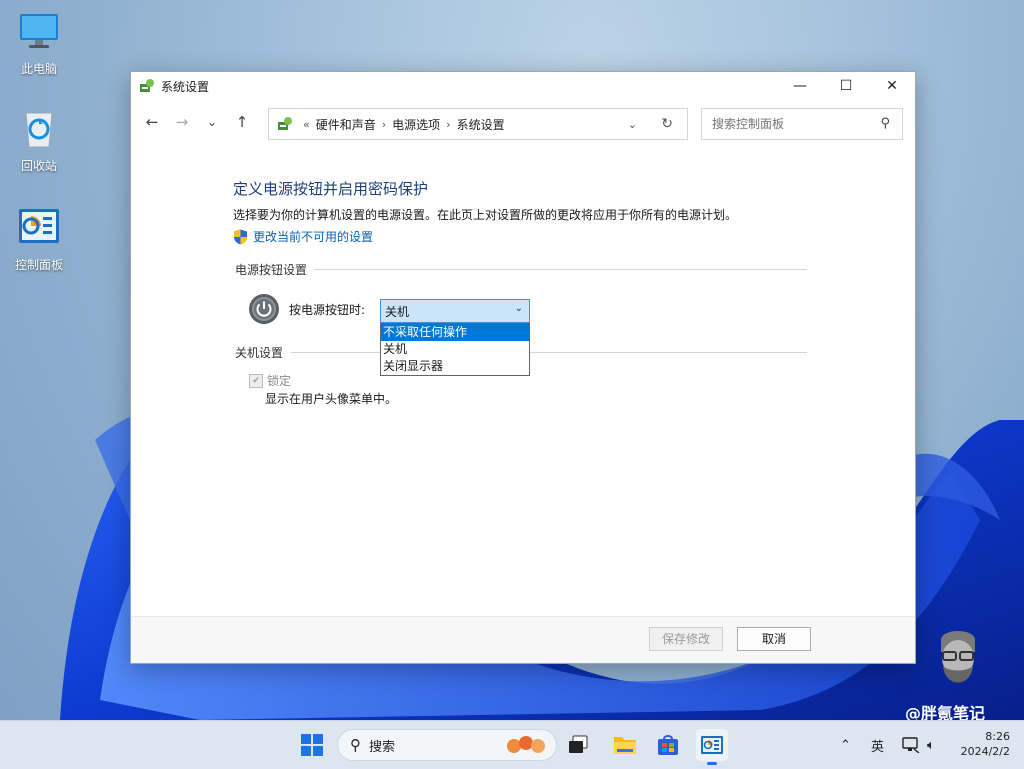  I want to click on task-view-icon, so click(578, 744).